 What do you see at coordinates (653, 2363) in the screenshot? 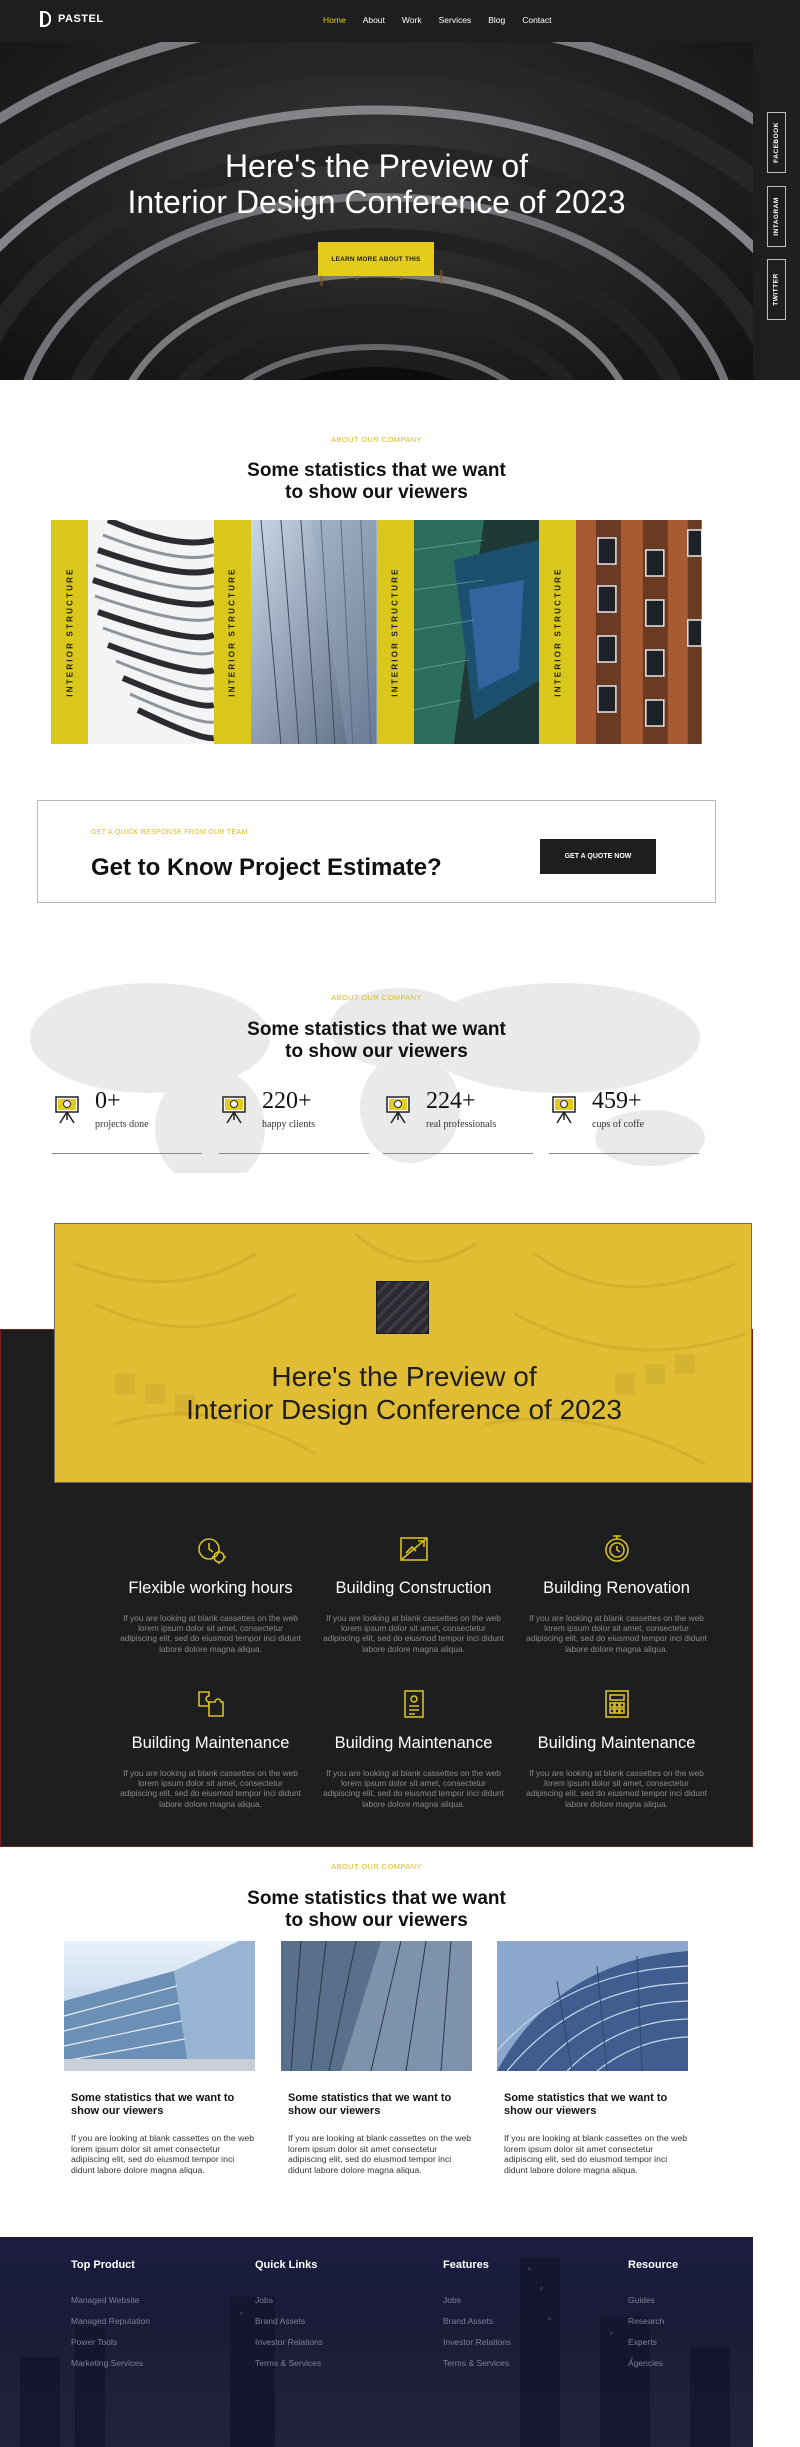
I see `footer-link: Agencies` at bounding box center [653, 2363].